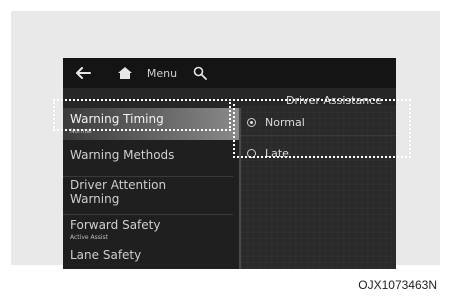  Describe the element at coordinates (322, 128) in the screenshot. I see `highlight-box-options` at that location.